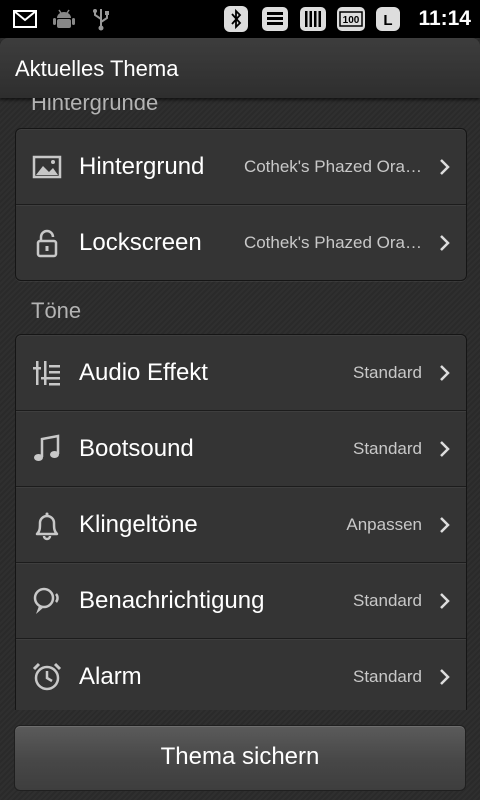 This screenshot has width=480, height=800. I want to click on signal-icon, so click(313, 19).